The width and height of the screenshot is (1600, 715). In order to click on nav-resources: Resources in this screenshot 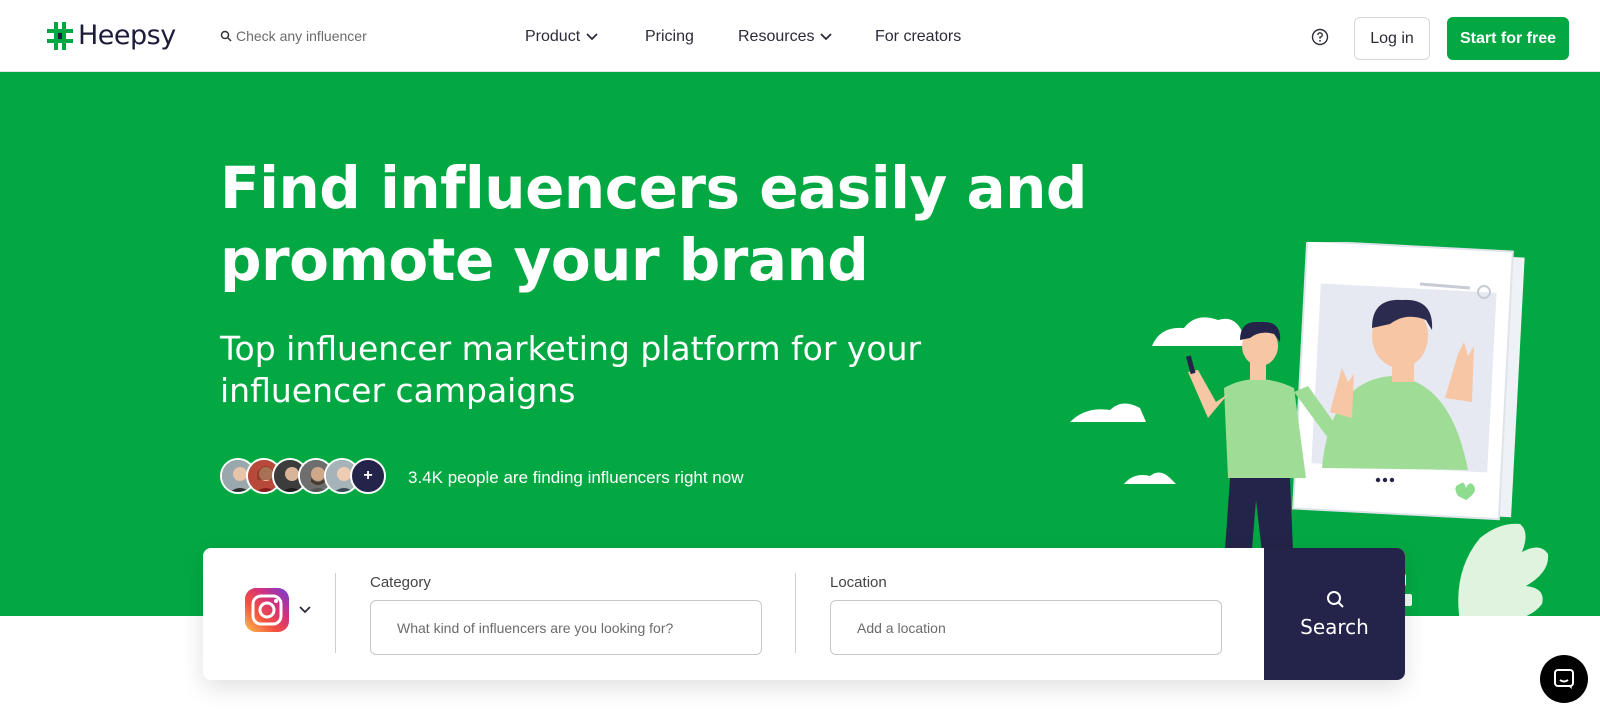, I will do `click(785, 37)`.